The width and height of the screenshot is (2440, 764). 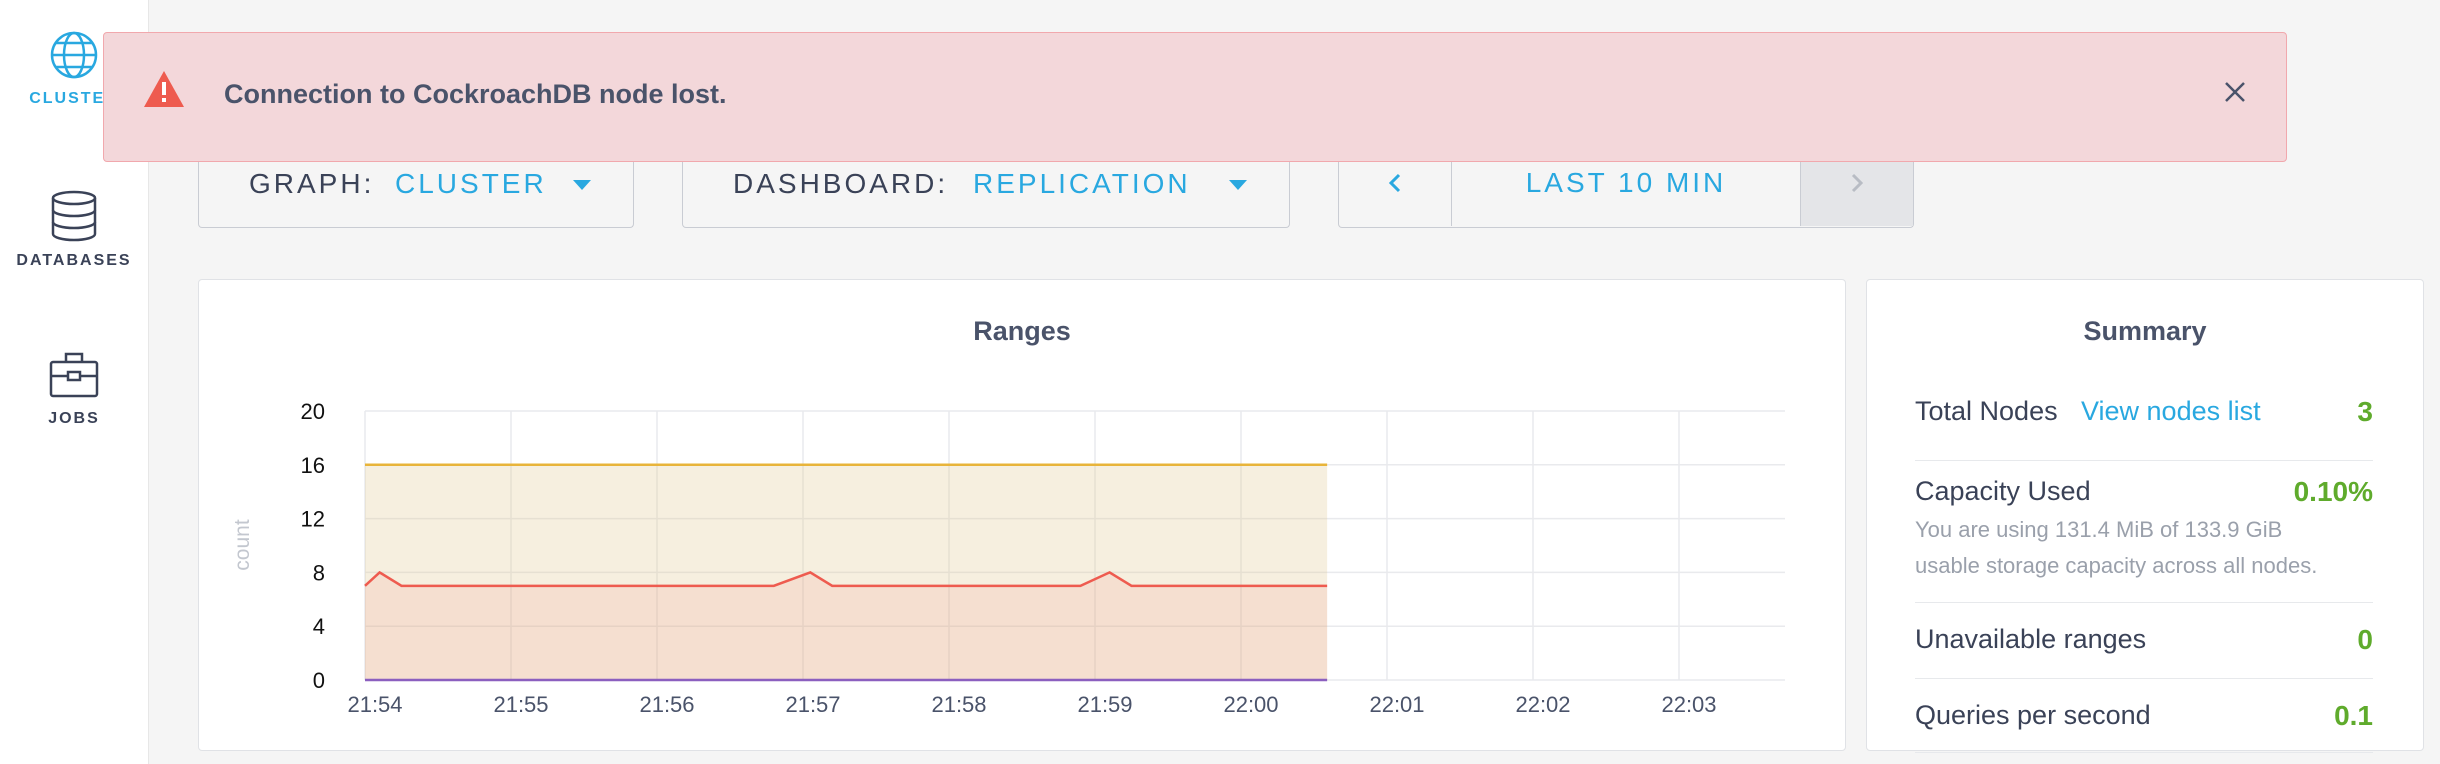 What do you see at coordinates (2353, 715) in the screenshot?
I see `qps-value: 0.1` at bounding box center [2353, 715].